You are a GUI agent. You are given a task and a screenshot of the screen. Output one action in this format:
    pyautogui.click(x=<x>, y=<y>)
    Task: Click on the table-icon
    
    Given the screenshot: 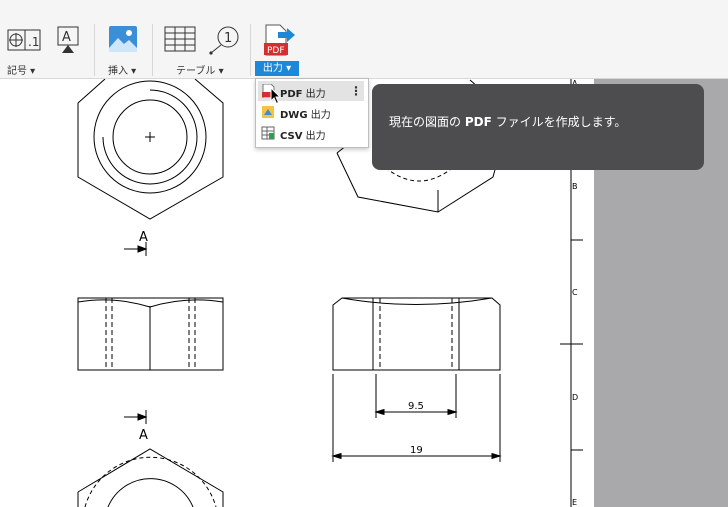 What is the action you would take?
    pyautogui.click(x=180, y=39)
    